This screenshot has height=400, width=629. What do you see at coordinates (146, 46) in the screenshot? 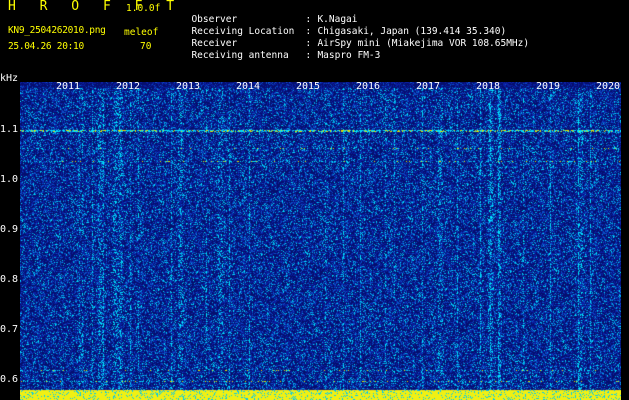
I see `meleof-value: 70` at bounding box center [146, 46].